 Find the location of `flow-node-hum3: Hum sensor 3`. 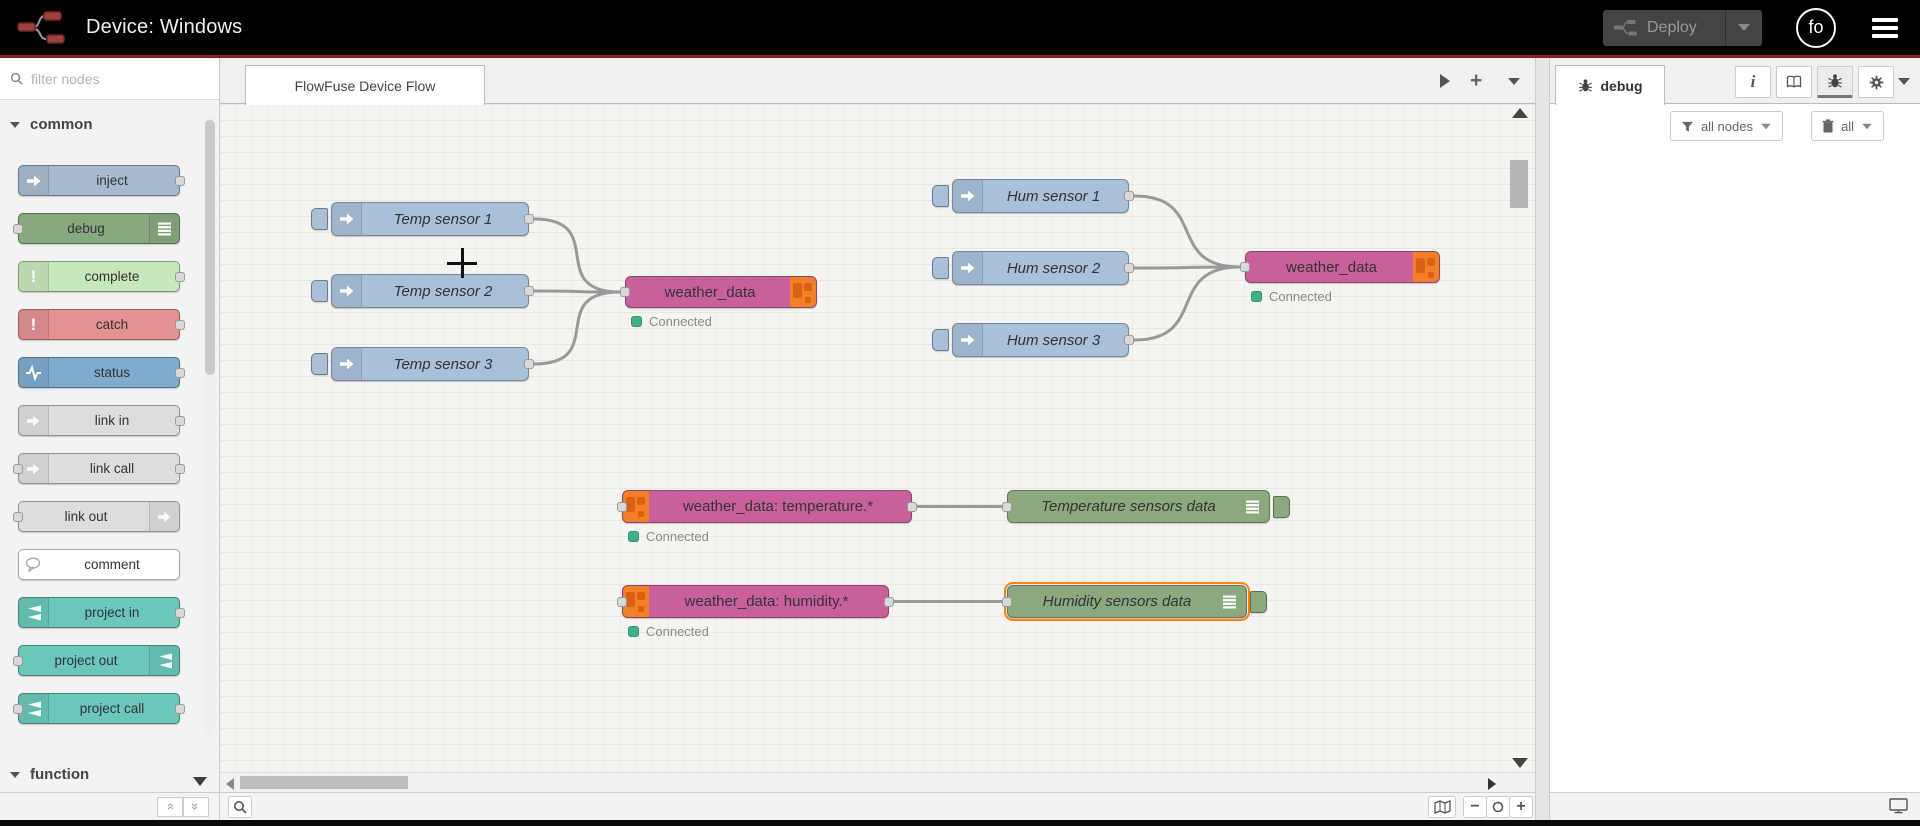

flow-node-hum3: Hum sensor 3 is located at coordinates (1033, 340).